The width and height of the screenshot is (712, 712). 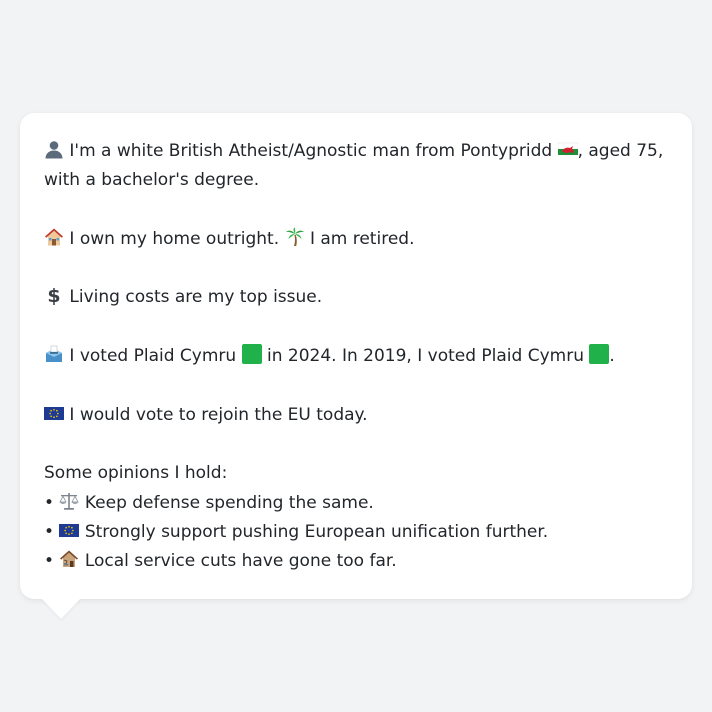 I want to click on home-line: I own my home outright. I am retired., so click(x=356, y=239).